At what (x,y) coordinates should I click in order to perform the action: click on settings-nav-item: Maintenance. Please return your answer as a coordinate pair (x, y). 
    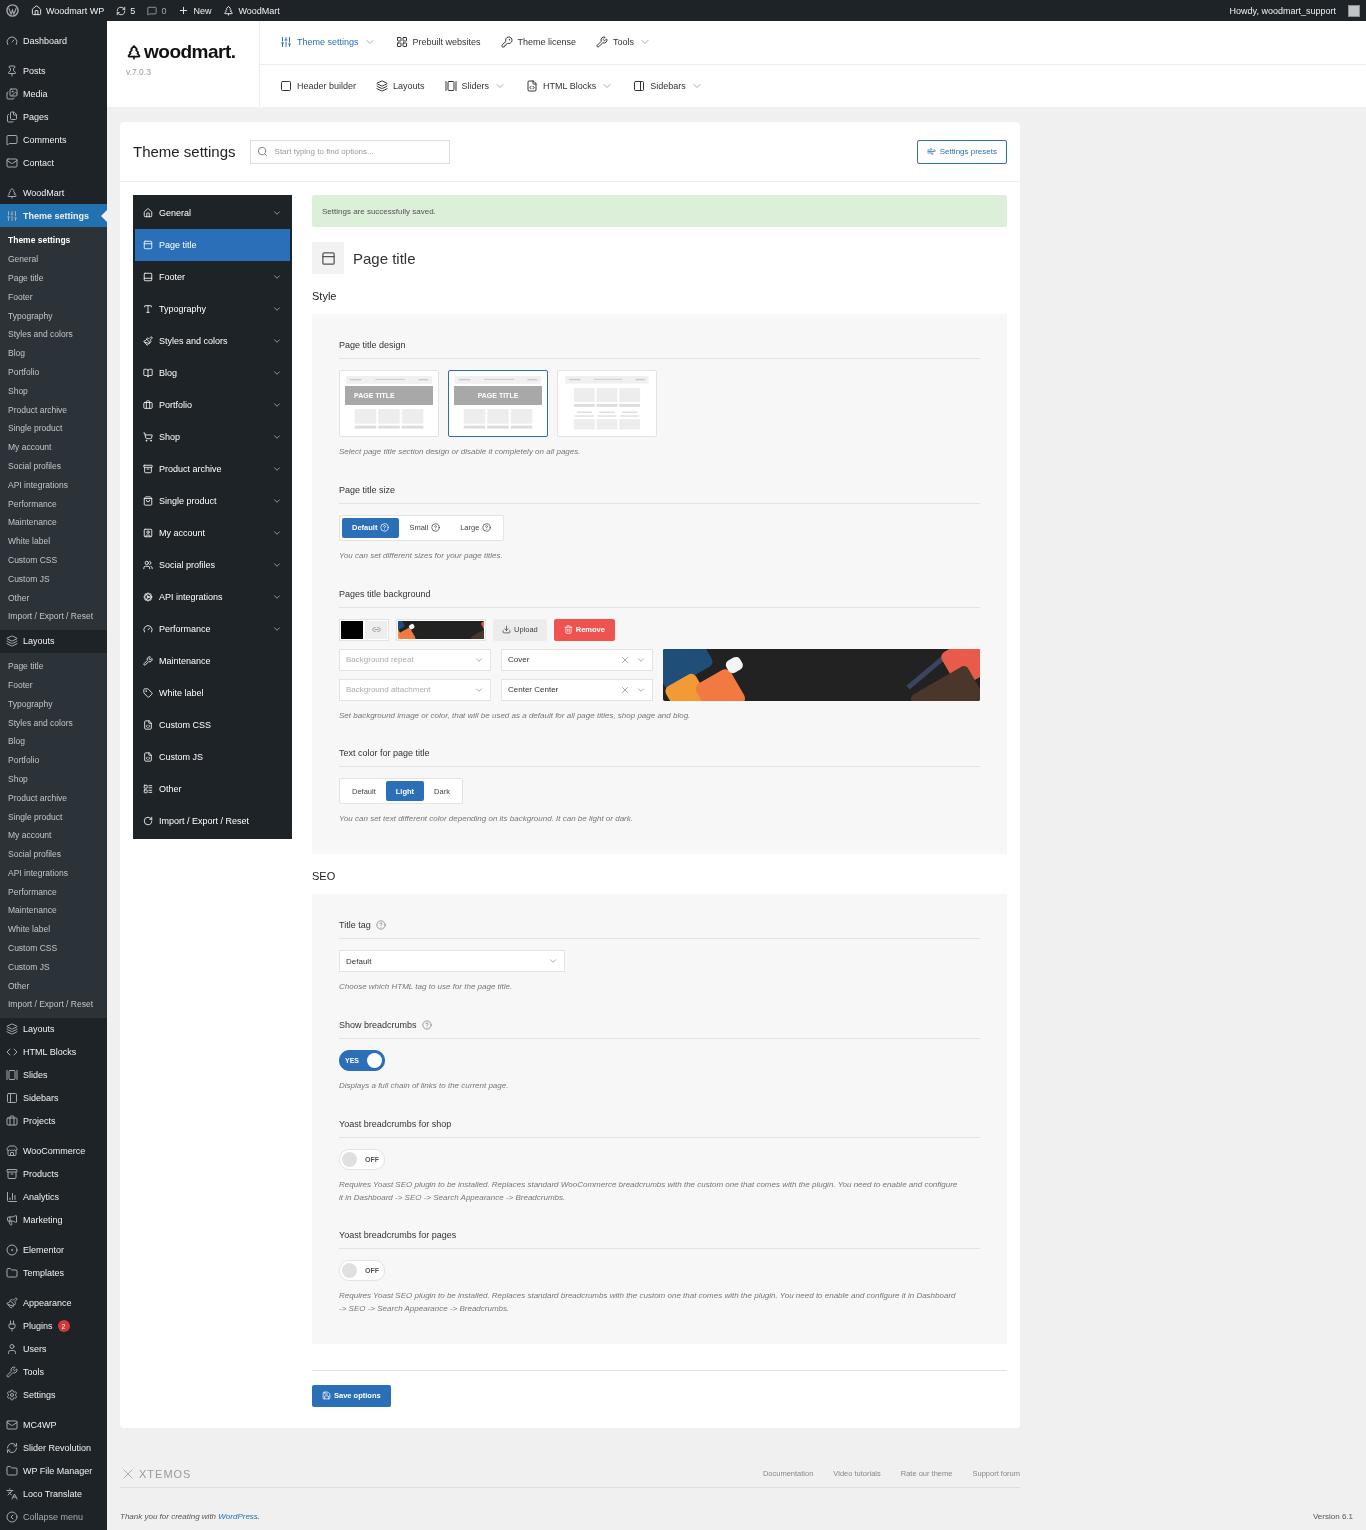
    Looking at the image, I should click on (212, 661).